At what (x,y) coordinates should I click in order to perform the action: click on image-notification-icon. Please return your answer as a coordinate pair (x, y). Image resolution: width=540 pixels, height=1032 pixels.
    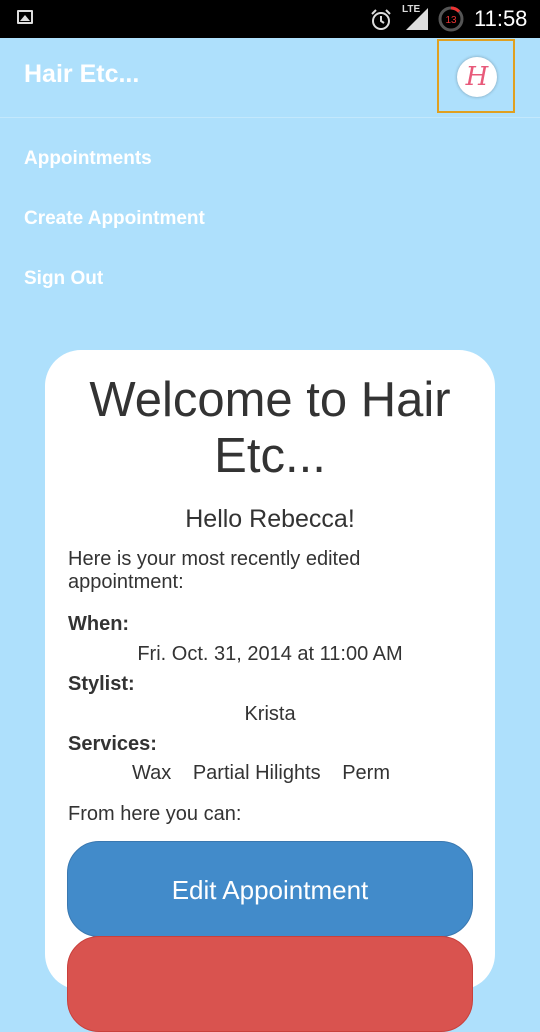
    Looking at the image, I should click on (25, 17).